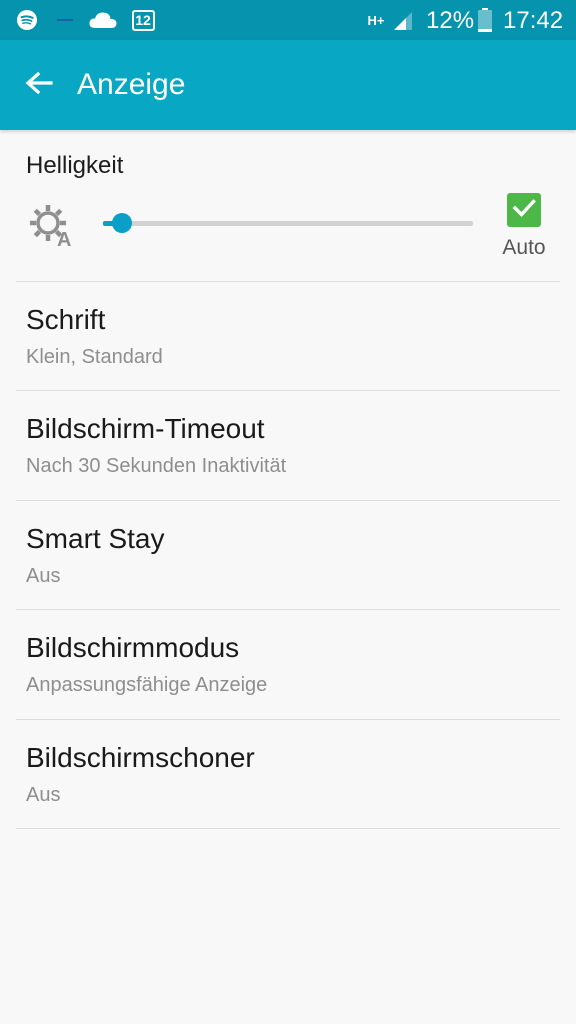 The height and width of the screenshot is (1024, 576). Describe the element at coordinates (450, 20) in the screenshot. I see `battery-percent: 12%` at that location.